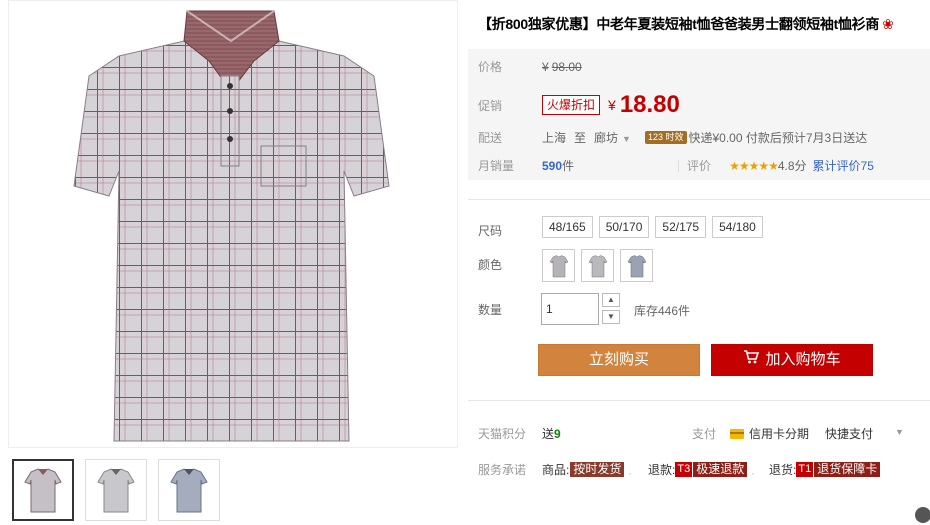 This screenshot has height=525, width=930. I want to click on original-price-row: 价格 ¥98.00, so click(530, 66).